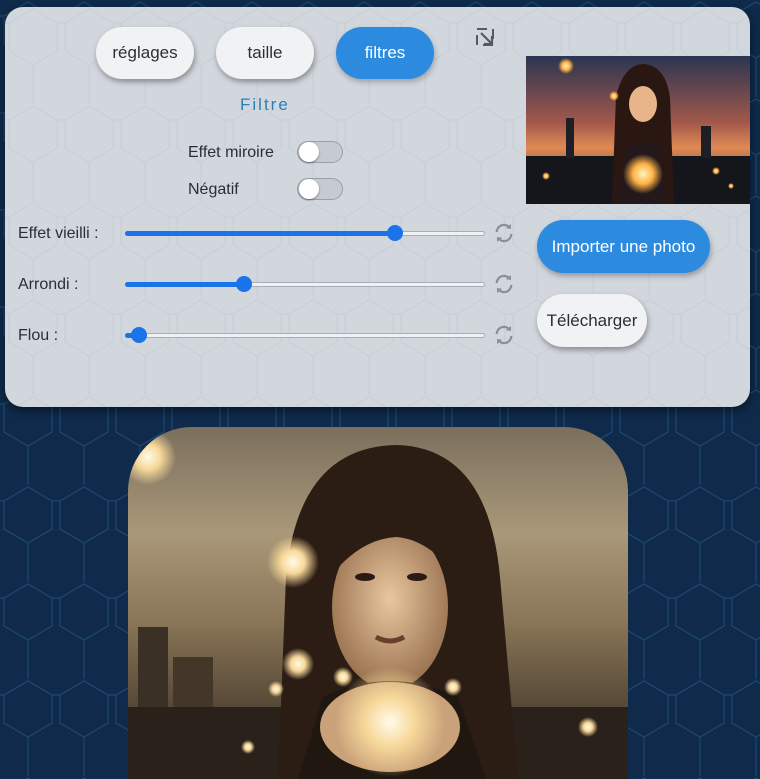 The image size is (760, 779). Describe the element at coordinates (638, 130) in the screenshot. I see `photo-thumbnail` at that location.